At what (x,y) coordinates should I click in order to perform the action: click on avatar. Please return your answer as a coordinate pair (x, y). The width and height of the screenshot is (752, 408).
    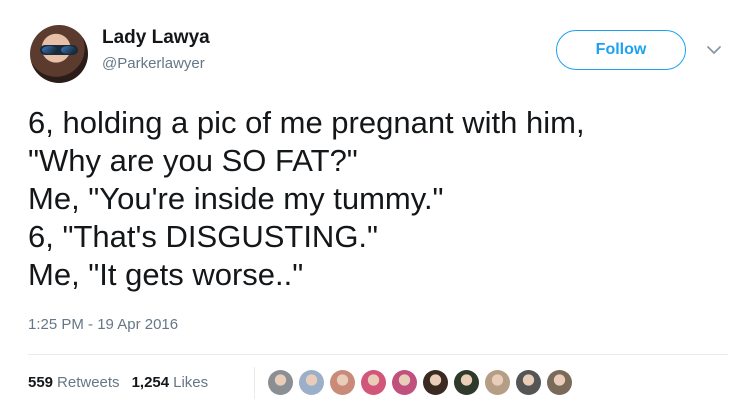
    Looking at the image, I should click on (59, 54).